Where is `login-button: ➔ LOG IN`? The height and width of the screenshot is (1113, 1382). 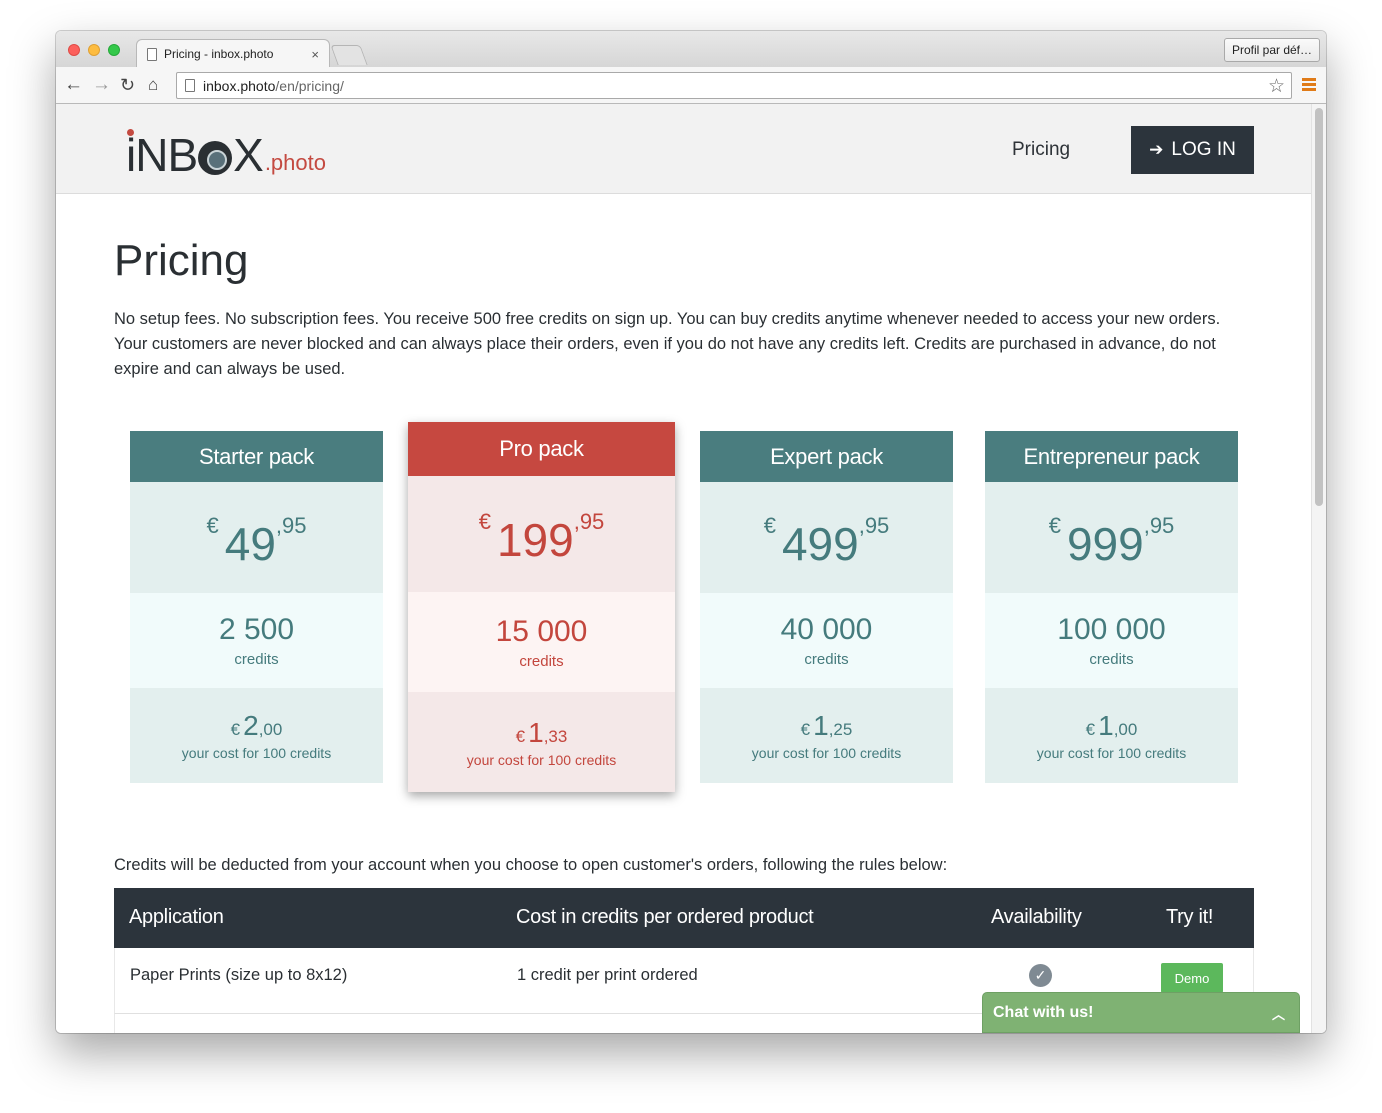 login-button: ➔ LOG IN is located at coordinates (1192, 150).